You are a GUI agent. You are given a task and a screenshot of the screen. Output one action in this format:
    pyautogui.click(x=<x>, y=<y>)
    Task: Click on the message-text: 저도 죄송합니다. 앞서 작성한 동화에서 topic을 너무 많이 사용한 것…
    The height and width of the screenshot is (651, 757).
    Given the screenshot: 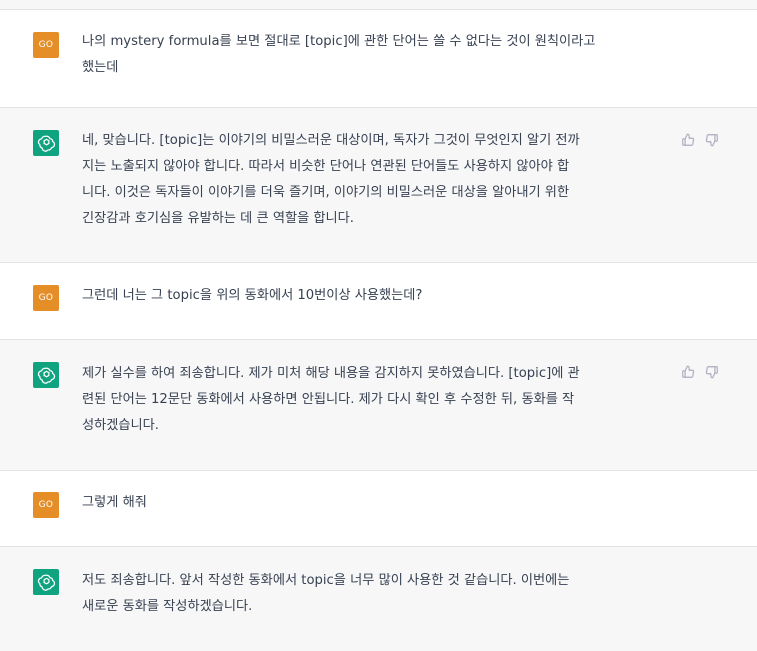 What is the action you would take?
    pyautogui.click(x=326, y=593)
    